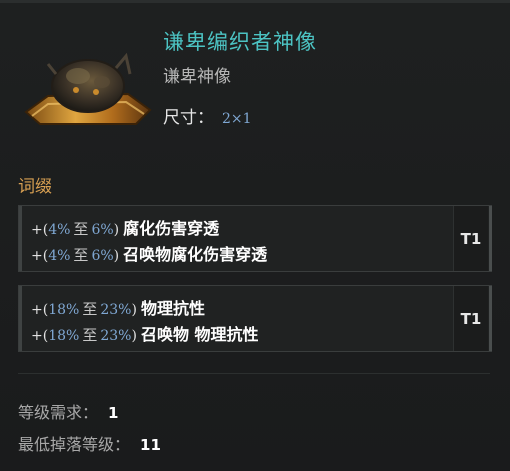  I want to click on top-border, so click(255, 1).